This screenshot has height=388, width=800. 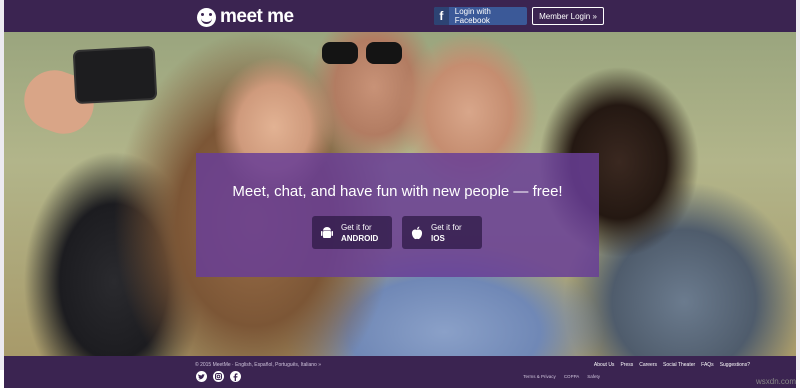 I want to click on facebook-login-button: f Login with Facebook, so click(x=480, y=16).